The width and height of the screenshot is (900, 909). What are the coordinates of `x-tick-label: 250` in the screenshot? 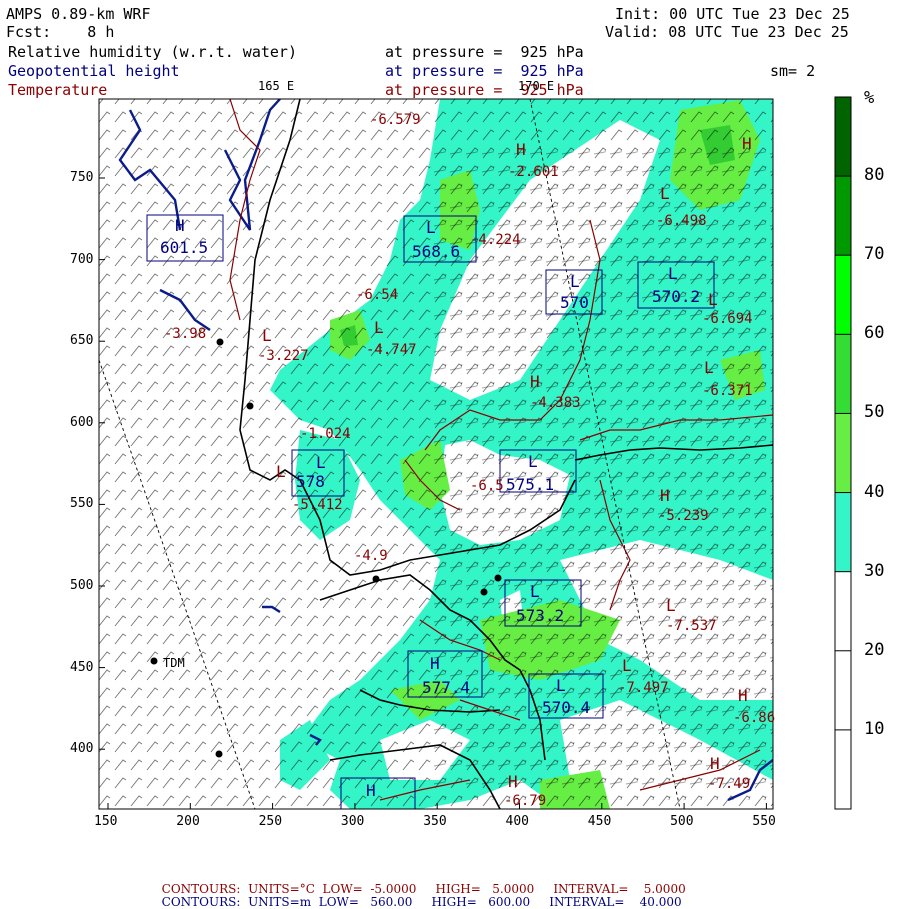 It's located at (270, 821).